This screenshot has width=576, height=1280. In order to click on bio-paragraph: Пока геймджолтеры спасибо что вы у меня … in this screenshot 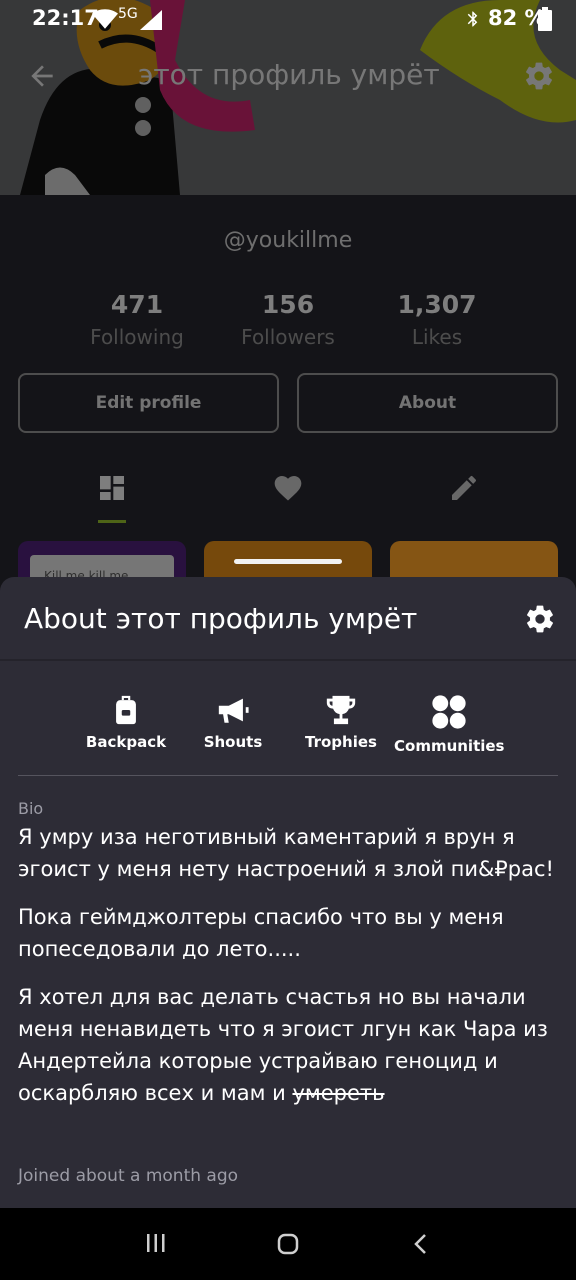, I will do `click(261, 933)`.